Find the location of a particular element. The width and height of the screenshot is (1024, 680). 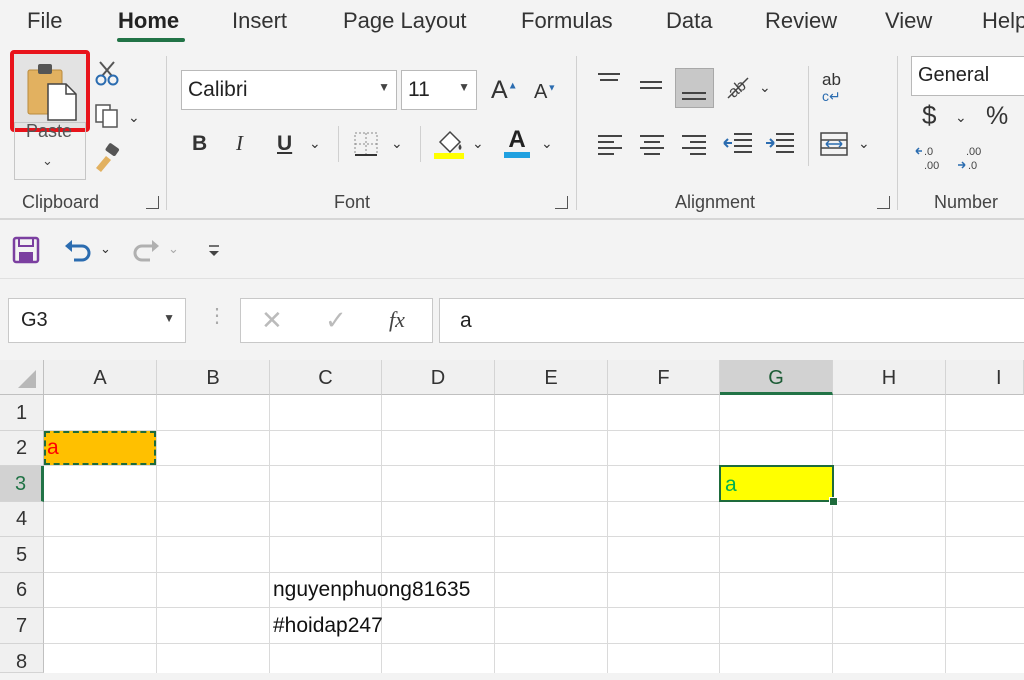

bottom-align-button is located at coordinates (694, 88).